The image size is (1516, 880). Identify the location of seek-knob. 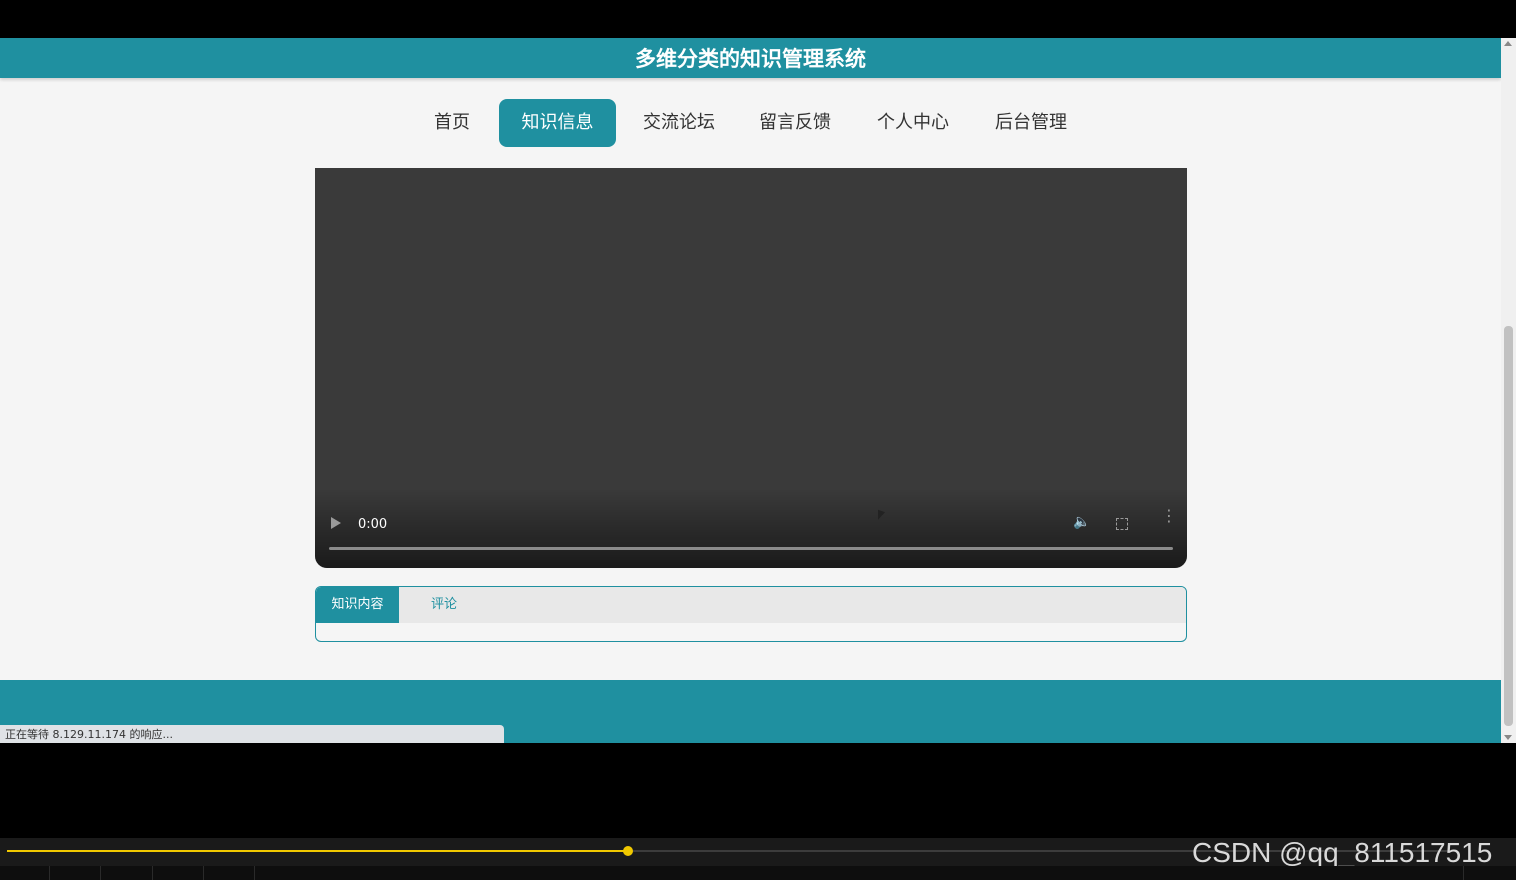
(628, 851).